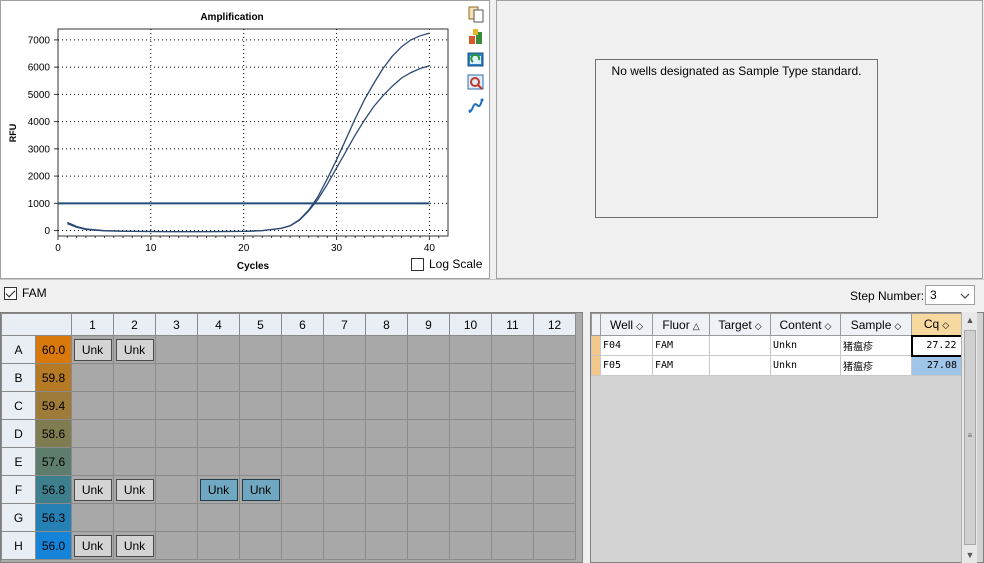  I want to click on plate-corner, so click(36, 324).